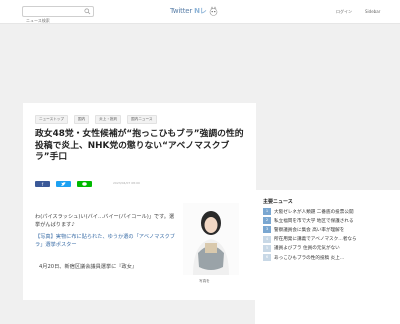 This screenshot has height=324, width=400. What do you see at coordinates (135, 183) in the screenshot?
I see `publish-time: 08:00` at bounding box center [135, 183].